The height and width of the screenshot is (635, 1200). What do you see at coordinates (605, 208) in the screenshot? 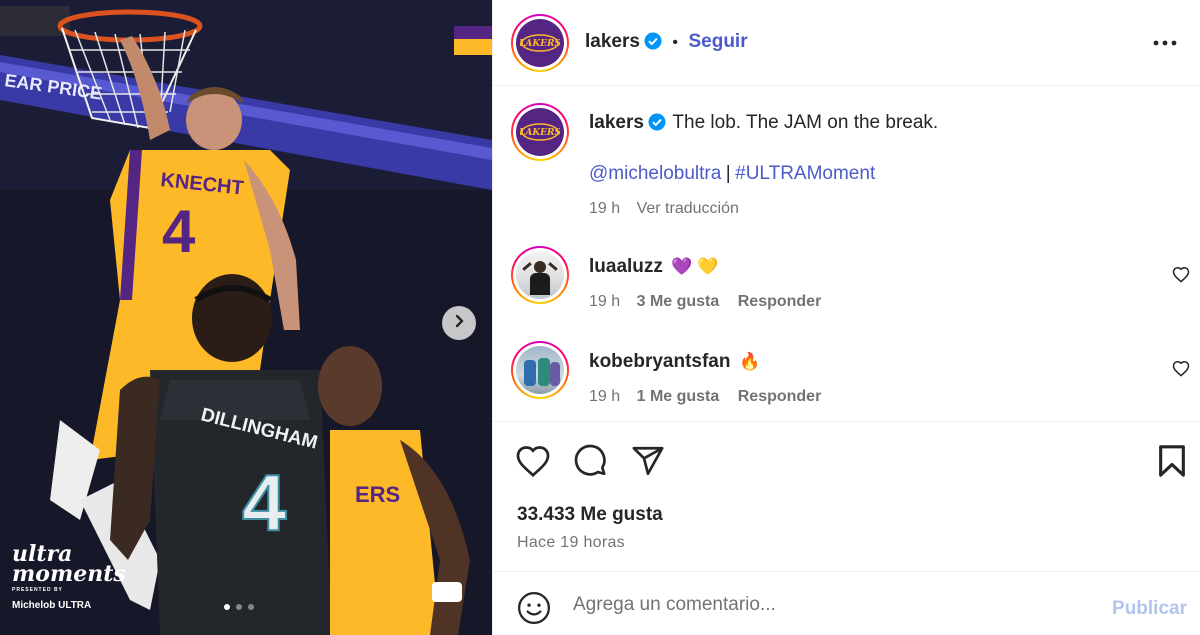
I see `caption-age: 19 h` at bounding box center [605, 208].